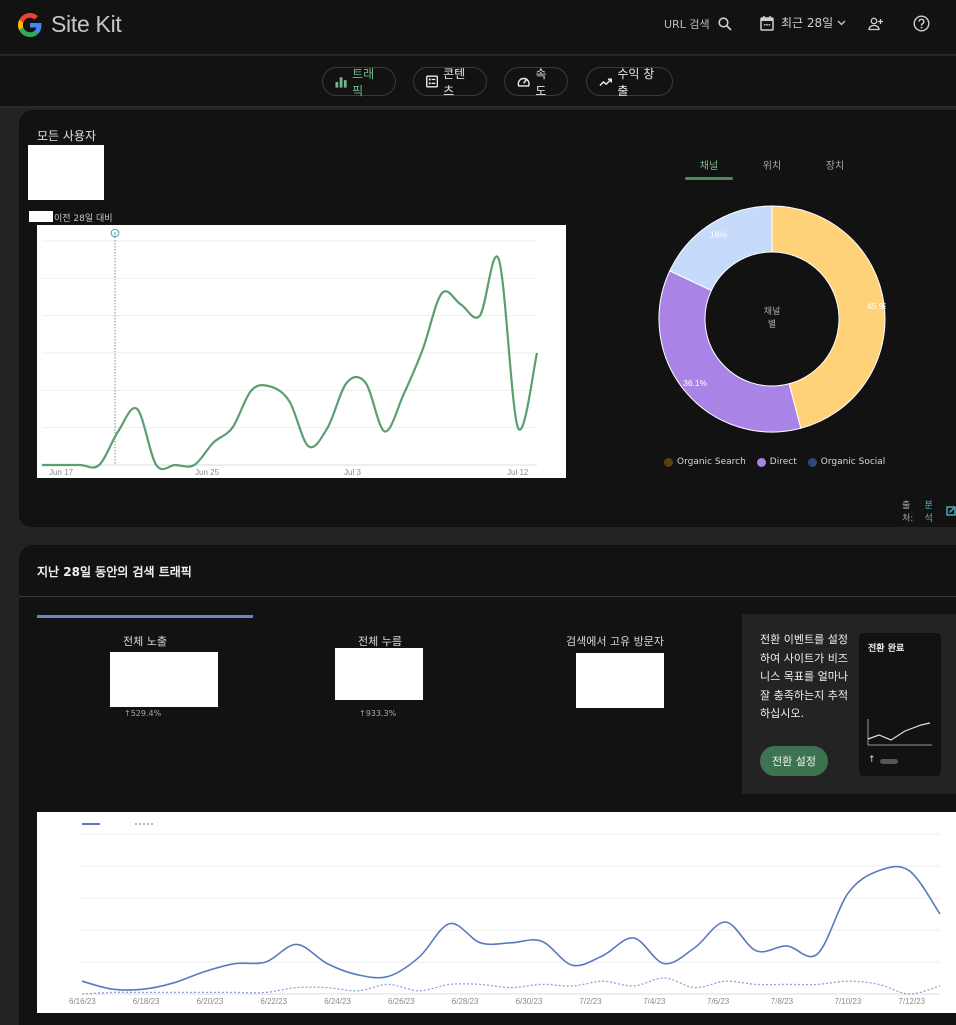 The image size is (956, 1025). Describe the element at coordinates (145, 641) in the screenshot. I see `metric-label-impressions: 전체 노출` at that location.